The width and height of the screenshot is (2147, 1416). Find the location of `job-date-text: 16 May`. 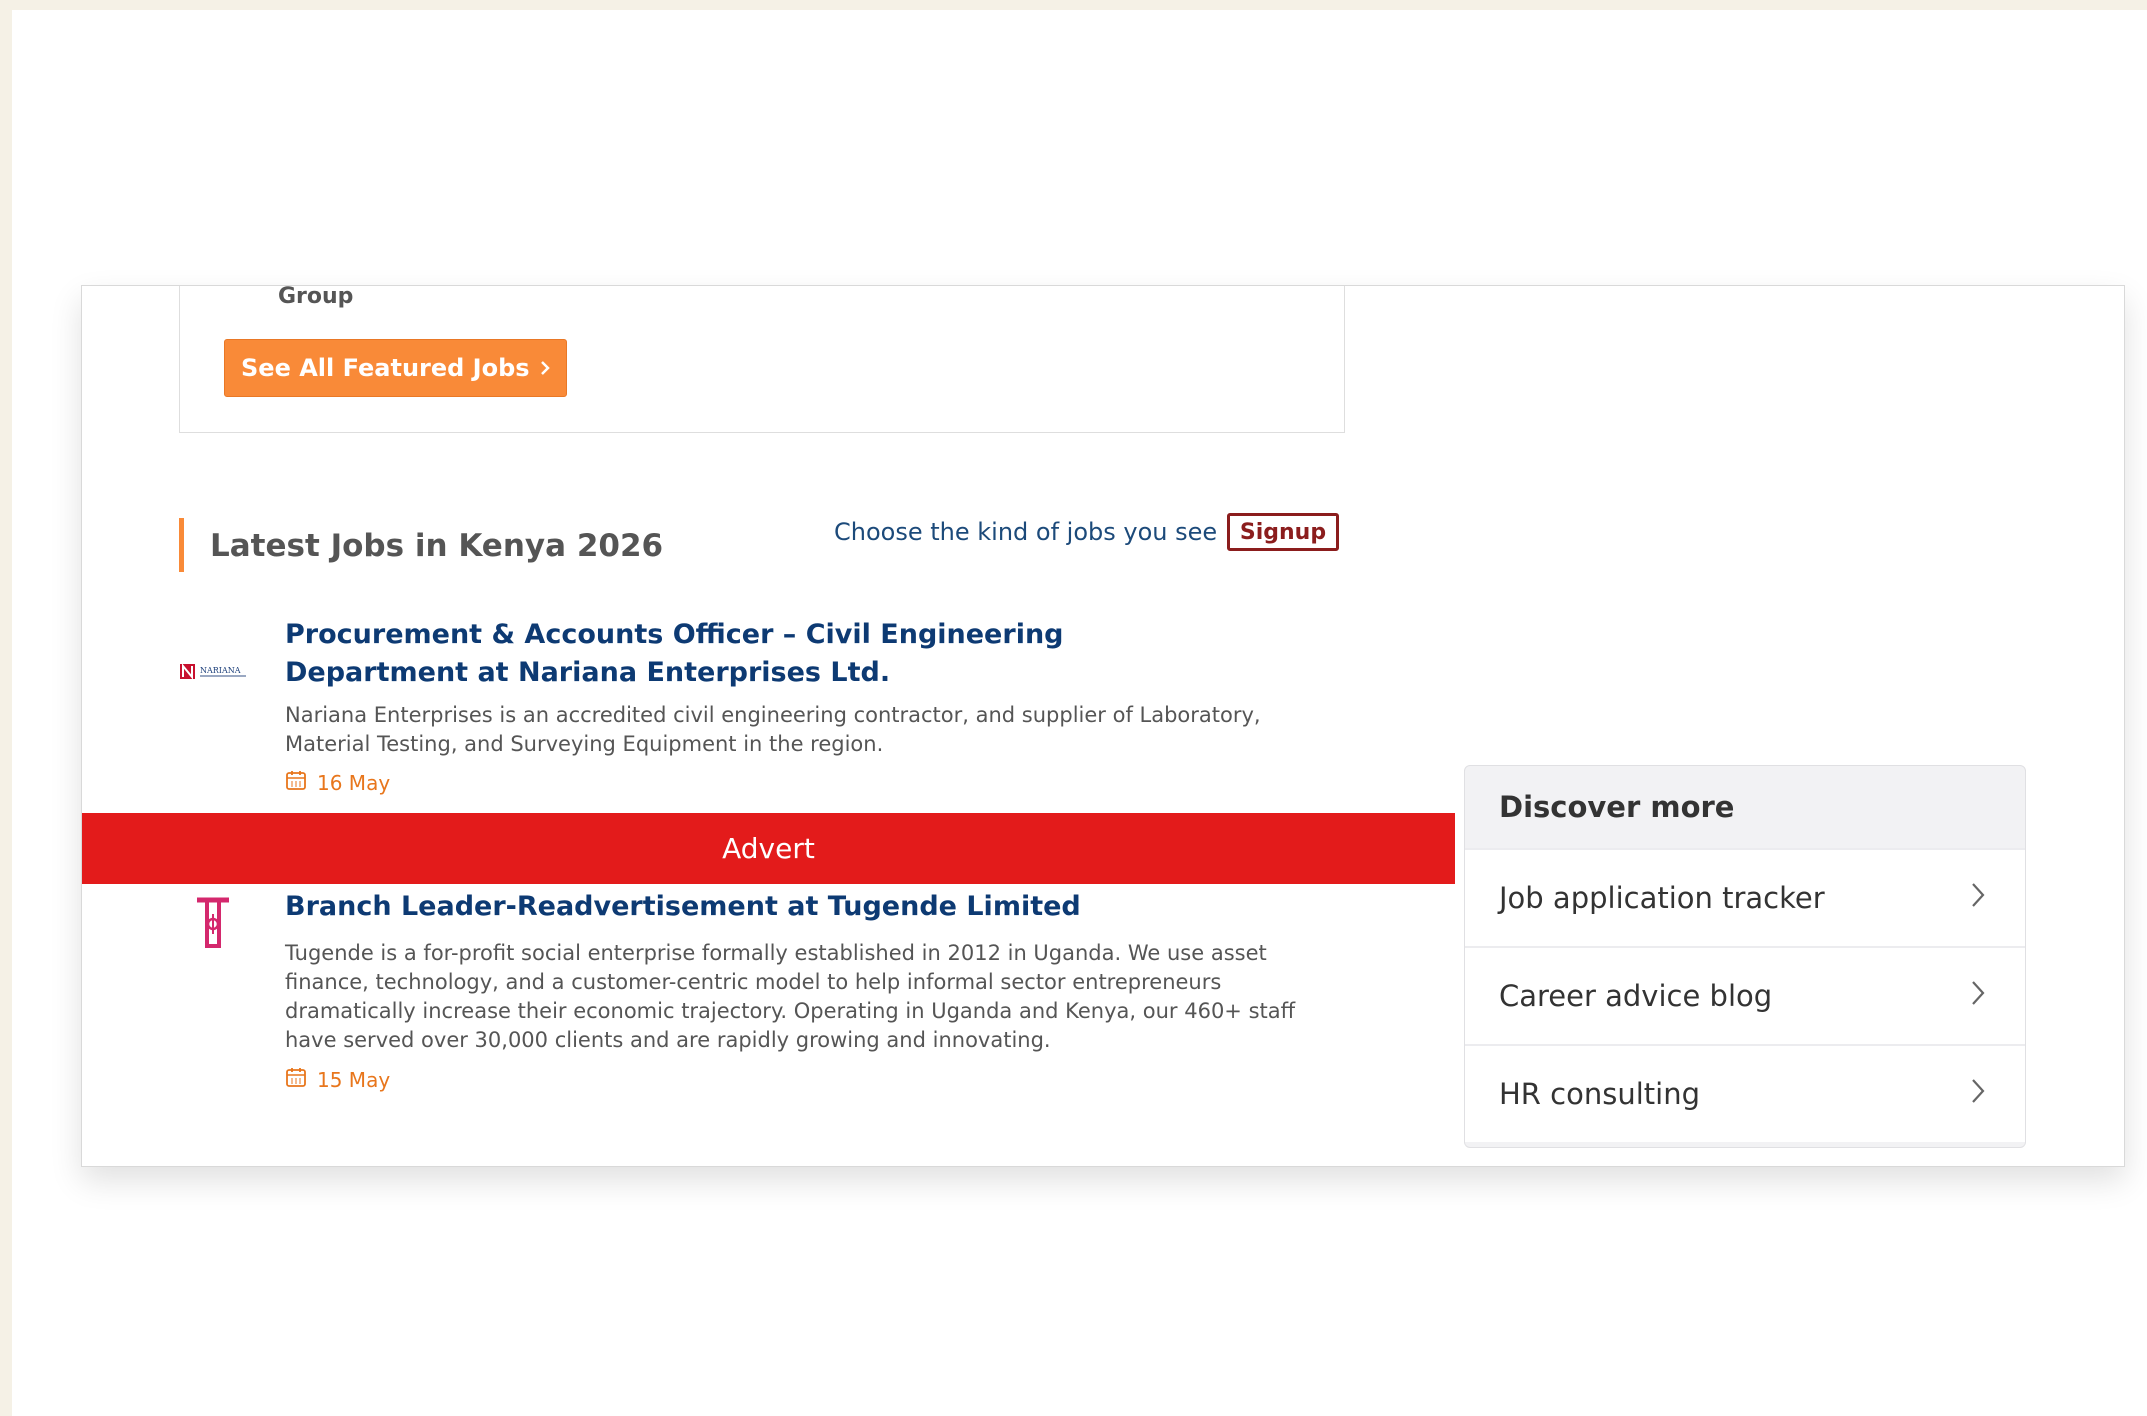

job-date-text: 16 May is located at coordinates (354, 782).